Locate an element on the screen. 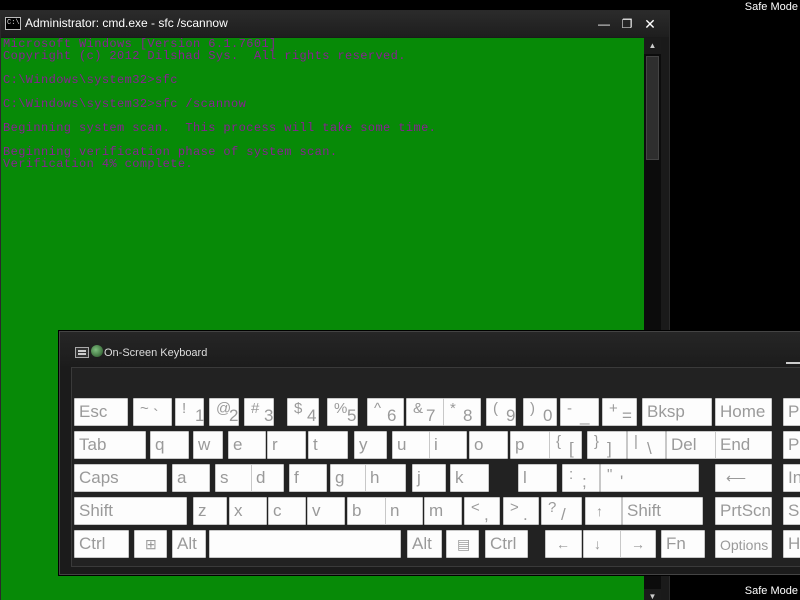 This screenshot has height=600, width=800. key-a: a is located at coordinates (191, 478).